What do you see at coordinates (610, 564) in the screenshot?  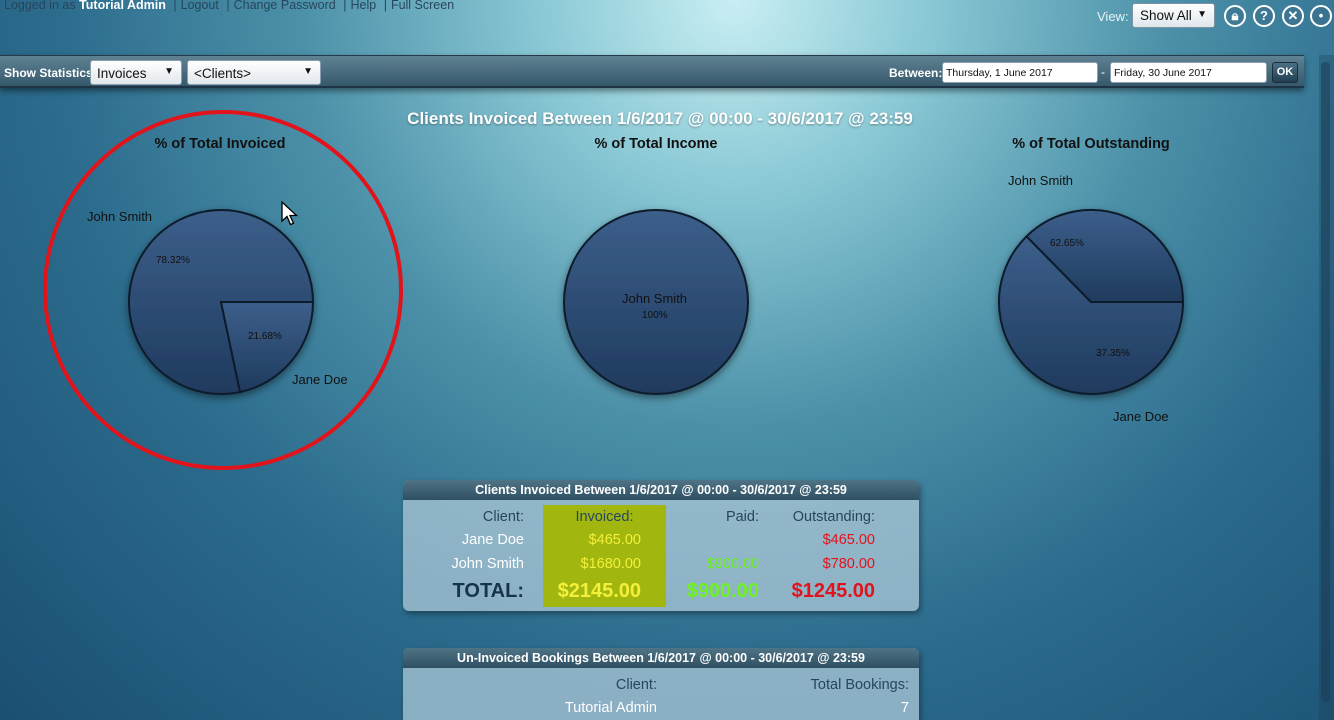 I see `row2-invoiced: $1680.00` at bounding box center [610, 564].